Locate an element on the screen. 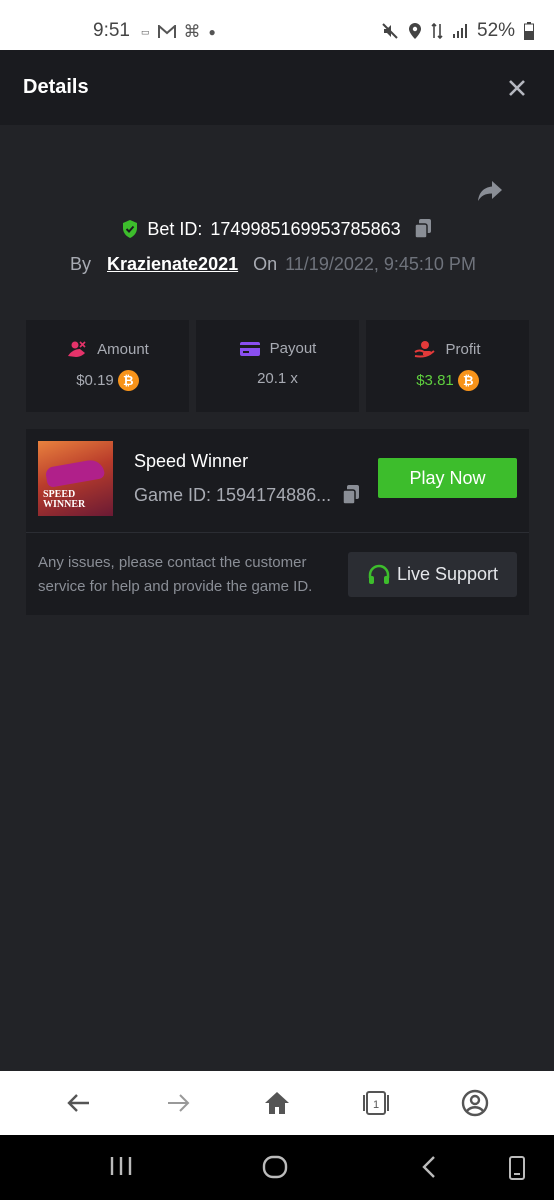 The height and width of the screenshot is (1200, 554). tabs-button: 1 is located at coordinates (376, 1103).